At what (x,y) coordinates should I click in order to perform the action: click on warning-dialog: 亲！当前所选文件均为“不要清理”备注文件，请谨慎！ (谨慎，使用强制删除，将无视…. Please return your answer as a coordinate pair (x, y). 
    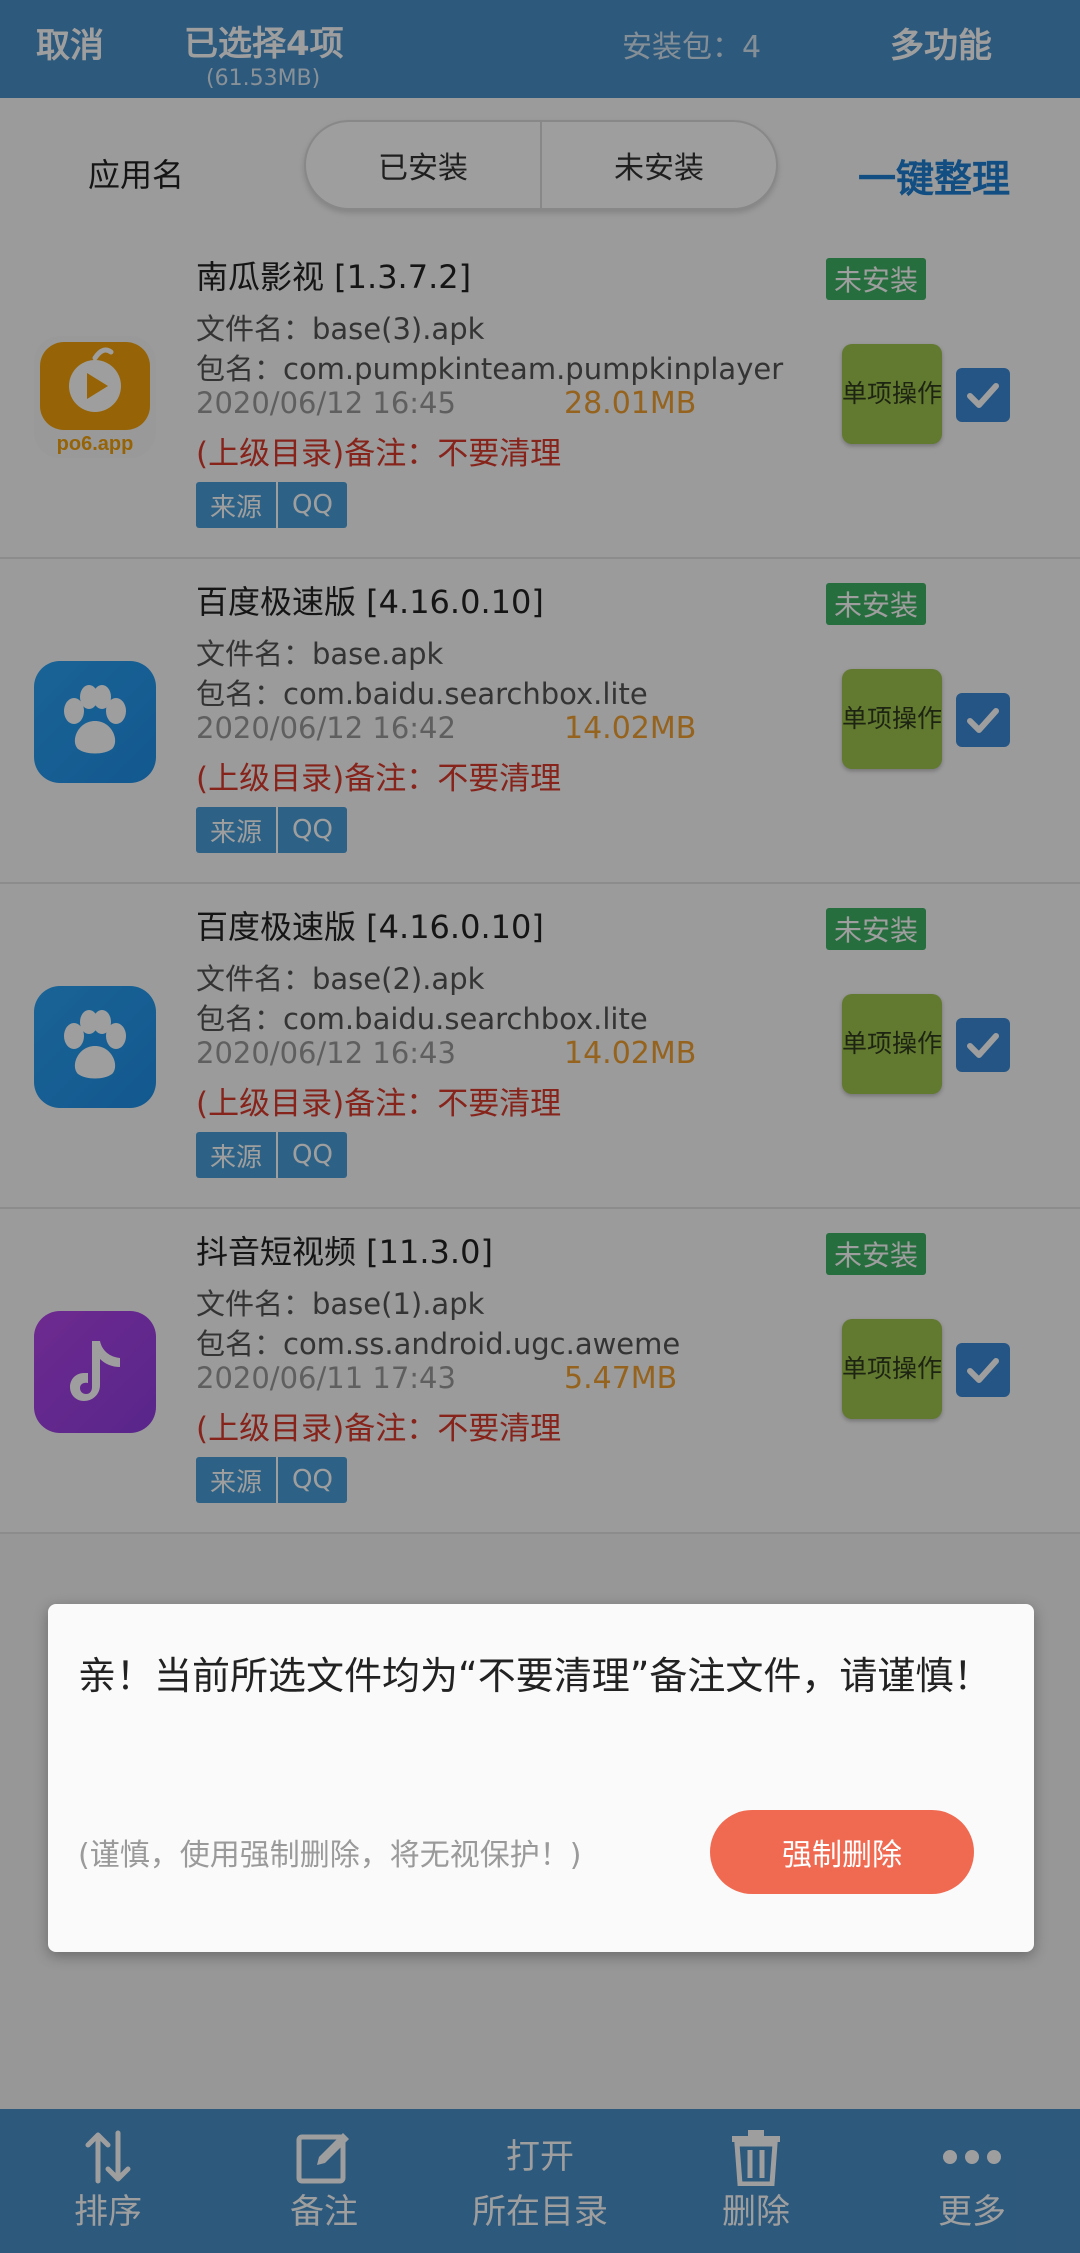
    Looking at the image, I should click on (541, 1778).